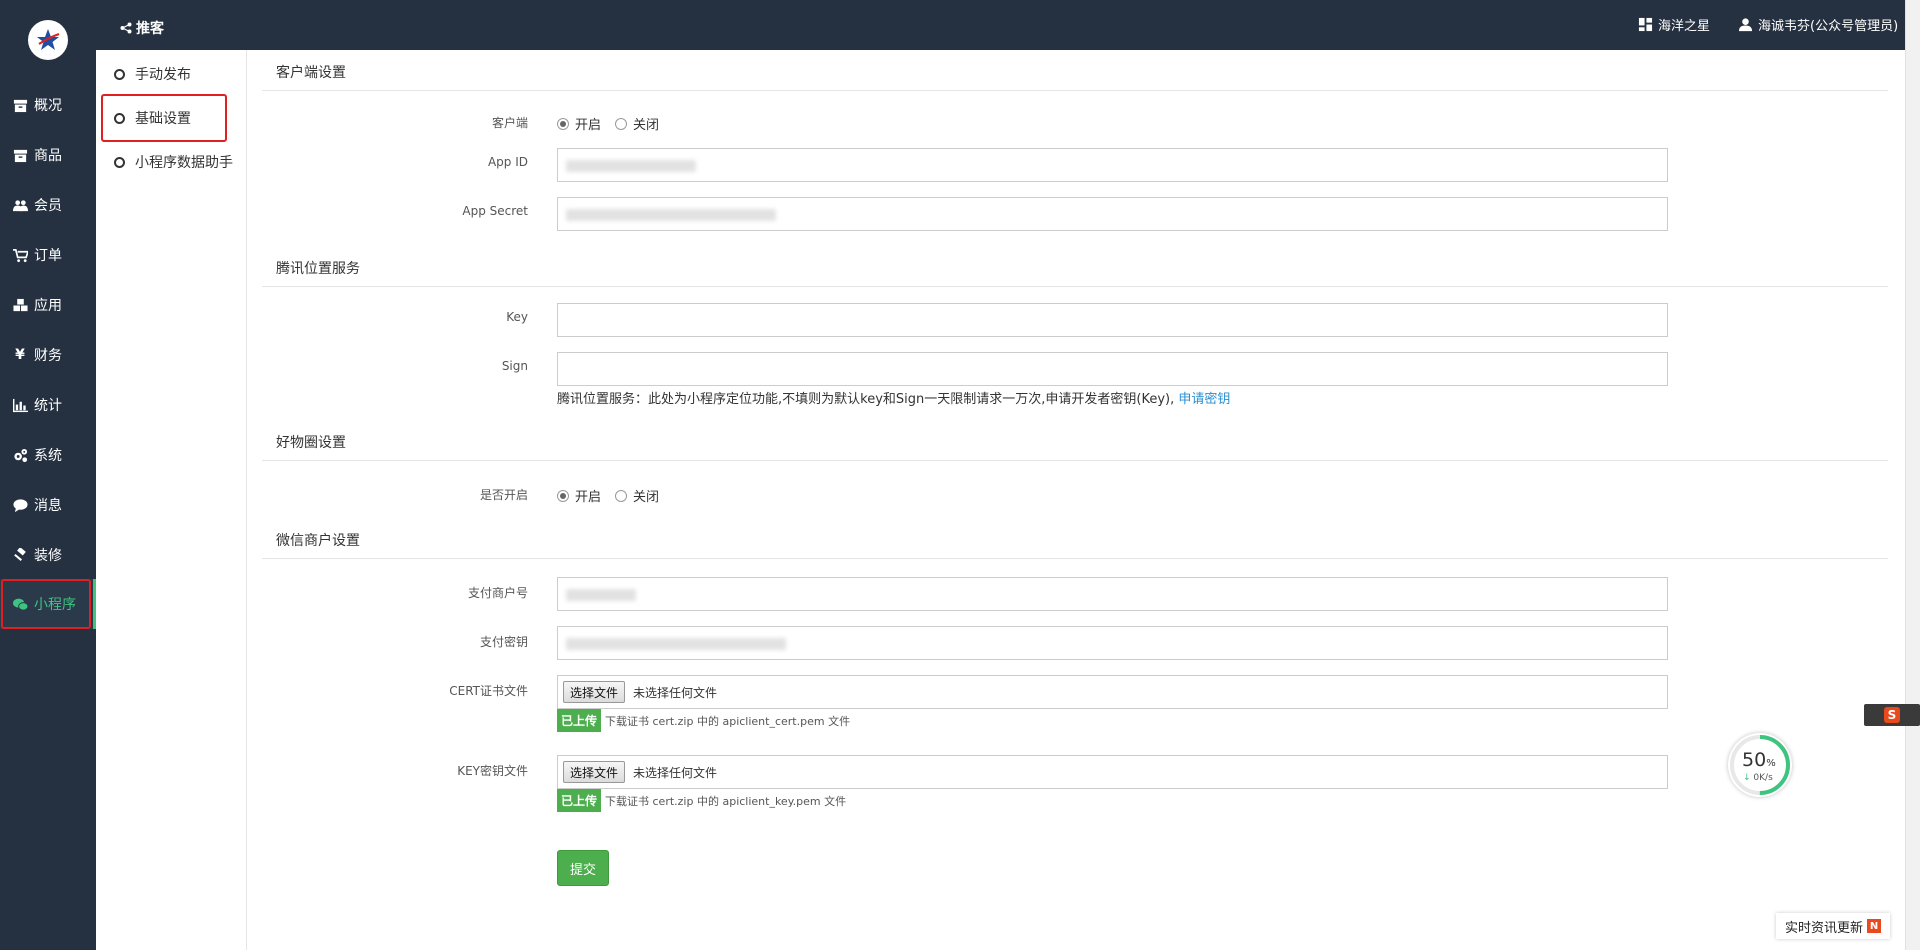  Describe the element at coordinates (503, 642) in the screenshot. I see `pay-key-label: 支付密钥` at that location.